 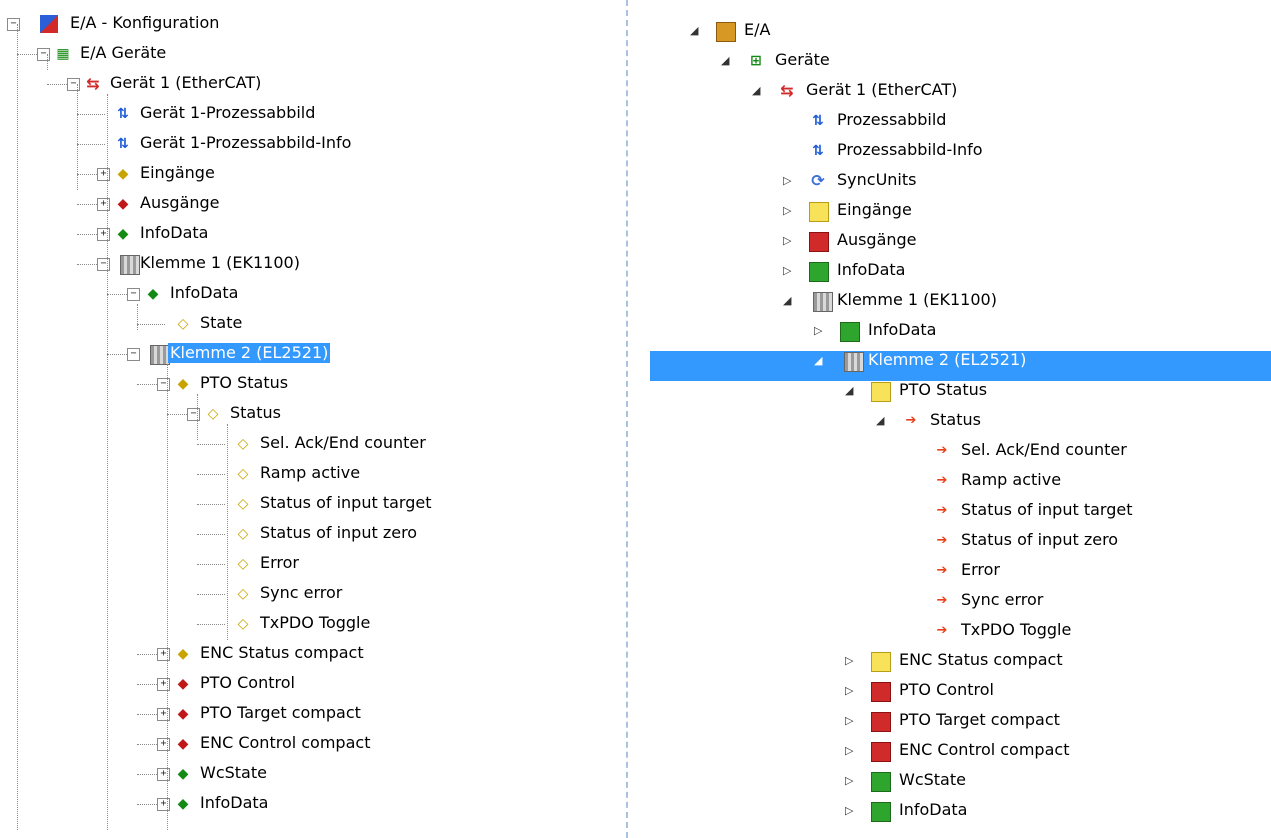 What do you see at coordinates (947, 391) in the screenshot?
I see `tree-row: ◢ PTO Status` at bounding box center [947, 391].